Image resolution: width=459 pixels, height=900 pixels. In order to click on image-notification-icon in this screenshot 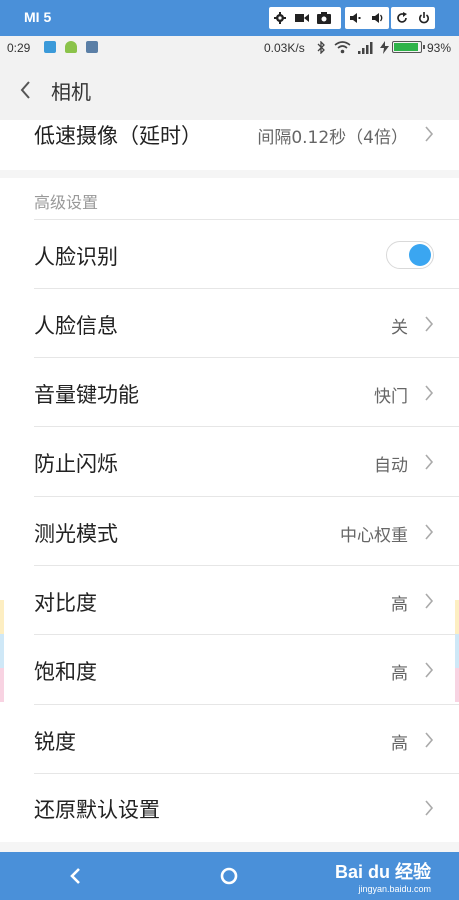, I will do `click(92, 47)`.